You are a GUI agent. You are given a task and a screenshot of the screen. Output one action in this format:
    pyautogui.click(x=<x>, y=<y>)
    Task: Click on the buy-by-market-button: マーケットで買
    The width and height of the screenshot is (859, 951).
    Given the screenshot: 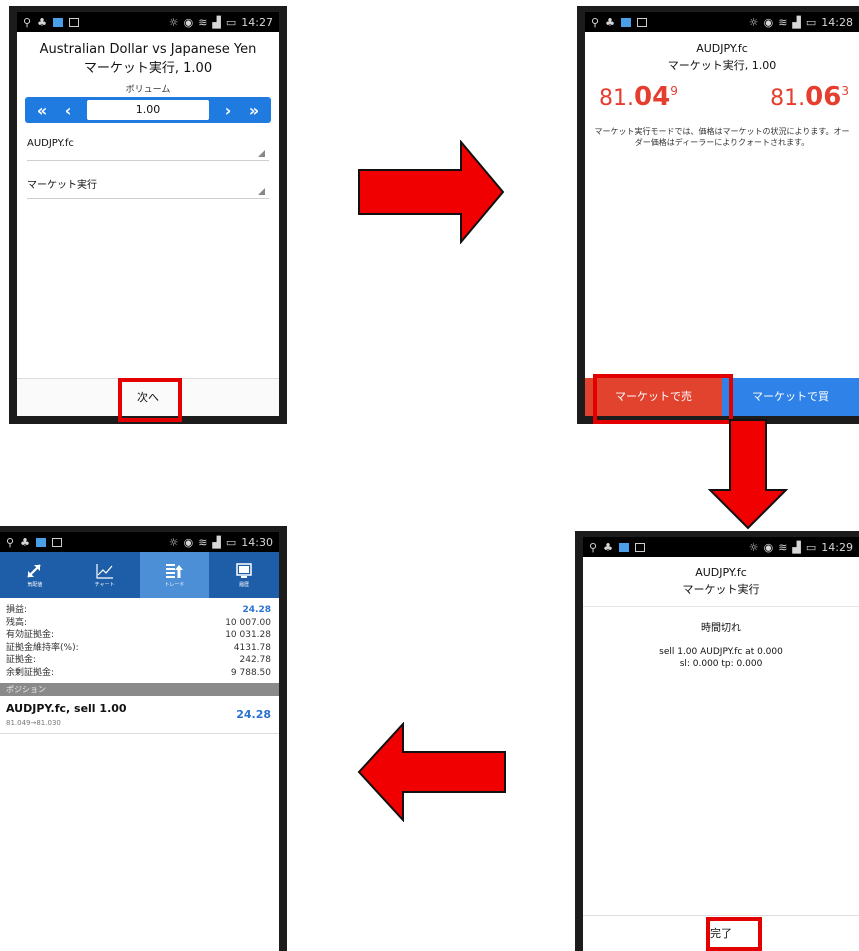 What is the action you would take?
    pyautogui.click(x=790, y=397)
    